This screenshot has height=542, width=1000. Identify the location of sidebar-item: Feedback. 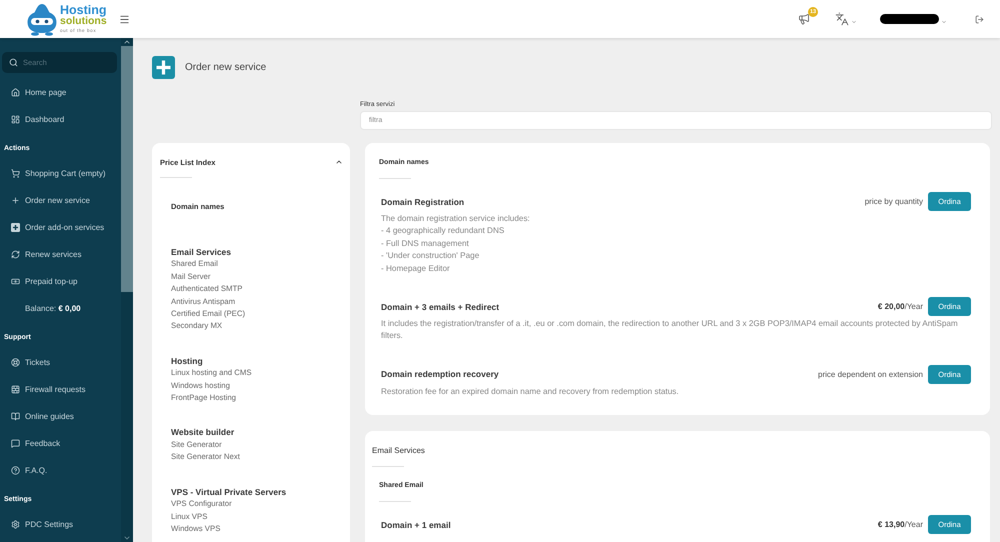
(60, 443).